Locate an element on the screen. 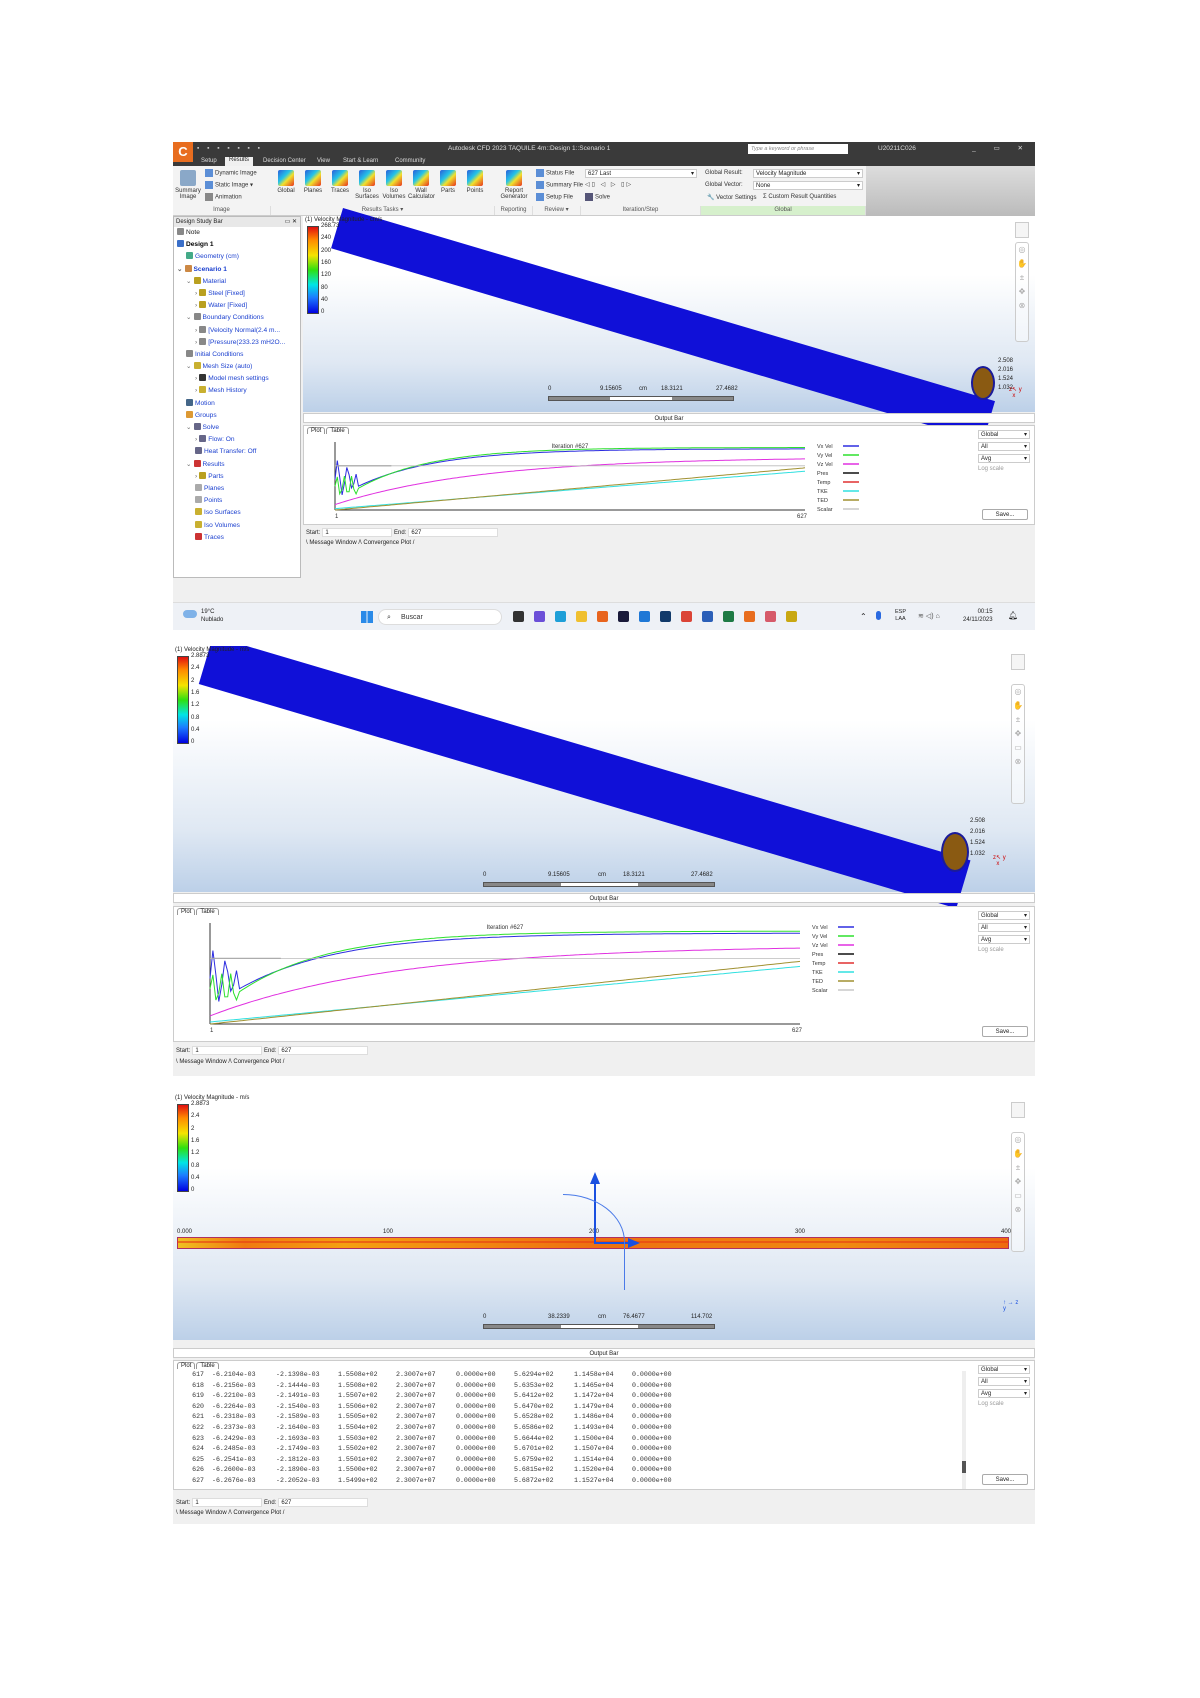  step-controls: ◁▯ ◁ ▷ ▯▷ is located at coordinates (609, 184).